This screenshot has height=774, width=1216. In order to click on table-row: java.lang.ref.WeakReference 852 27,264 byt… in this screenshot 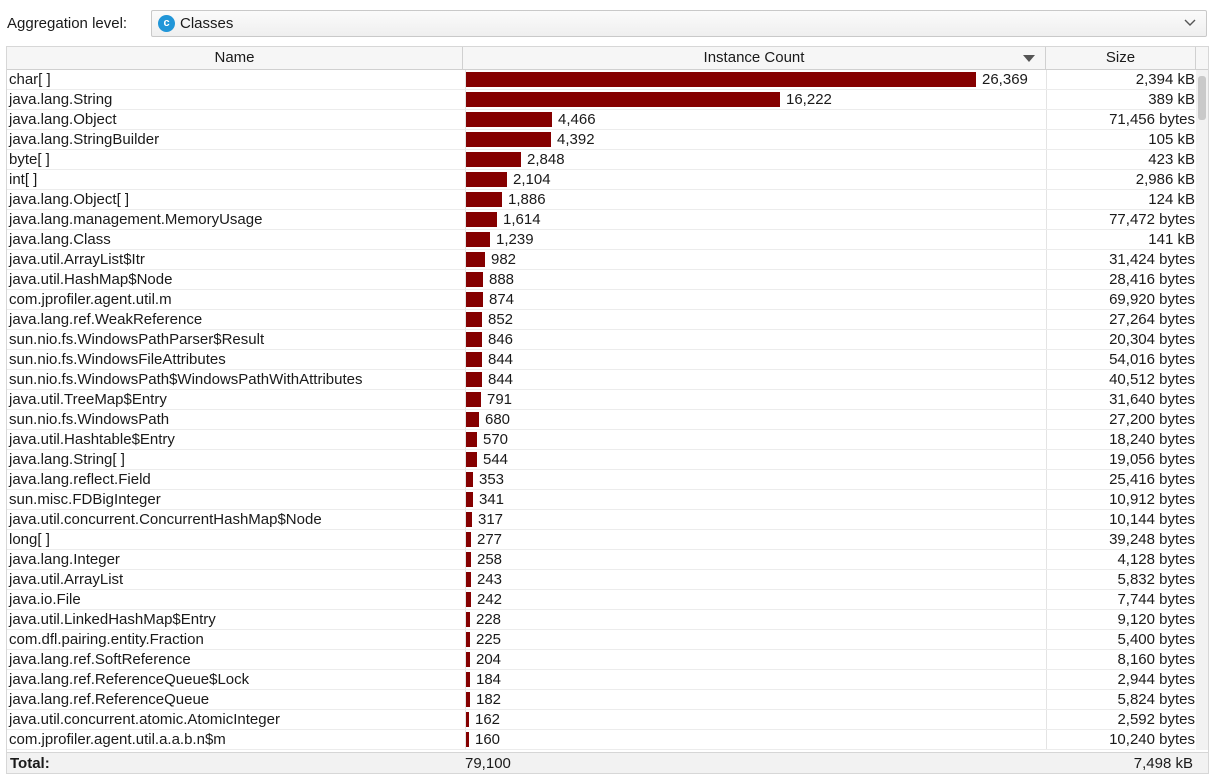, I will do `click(601, 320)`.